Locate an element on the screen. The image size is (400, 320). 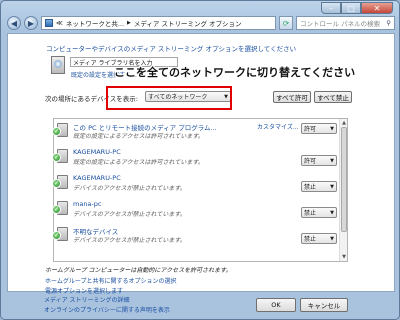
back-button: ◀ is located at coordinates (14, 23).